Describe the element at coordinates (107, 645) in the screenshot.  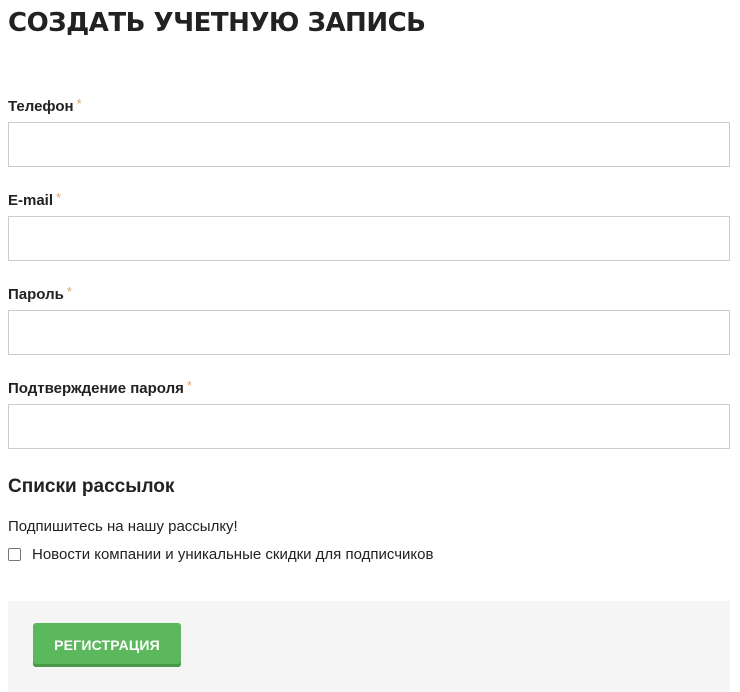
I see `register-button: РЕГИСТРАЦИЯ` at that location.